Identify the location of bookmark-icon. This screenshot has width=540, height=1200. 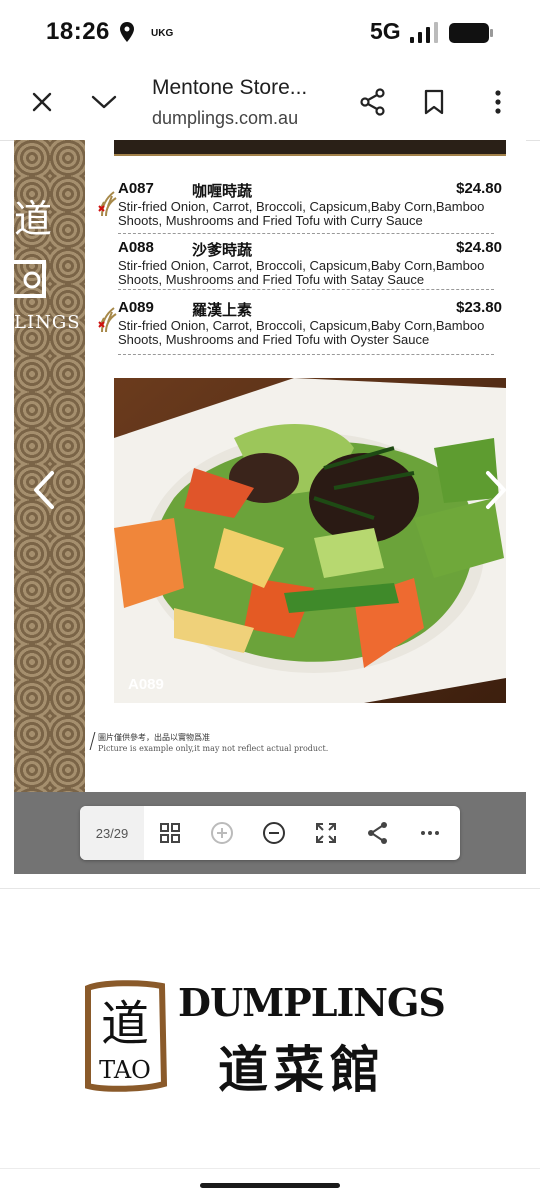
(434, 102).